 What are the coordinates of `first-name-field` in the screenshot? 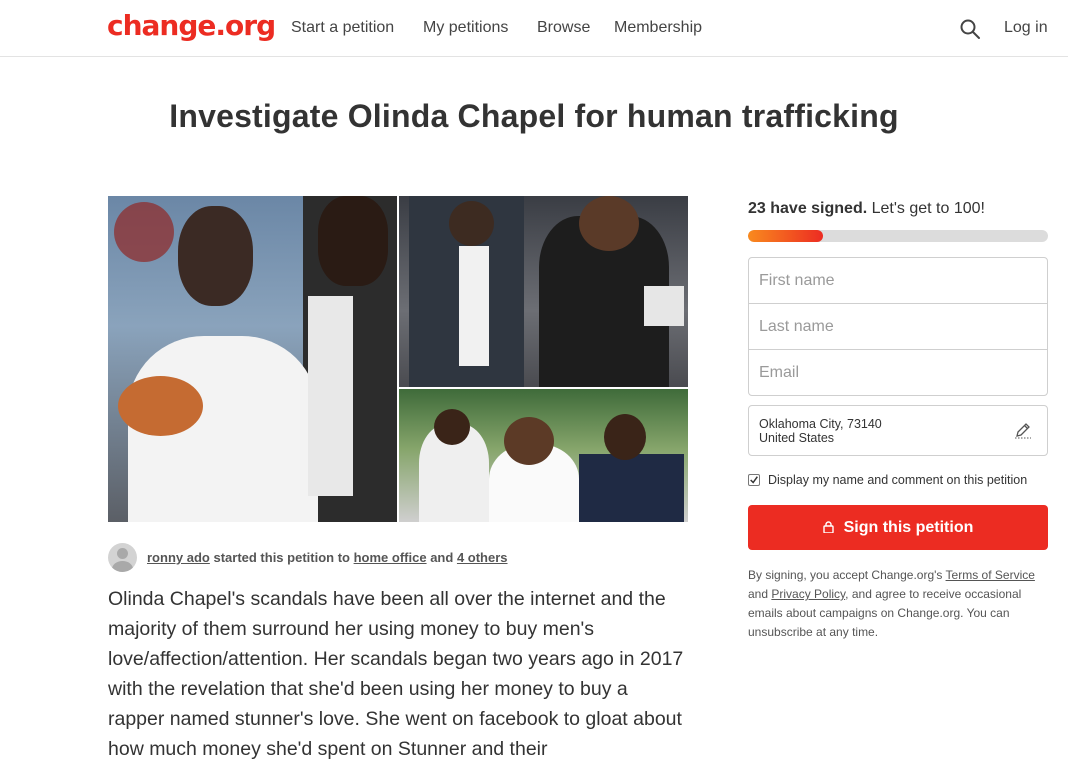 It's located at (898, 281).